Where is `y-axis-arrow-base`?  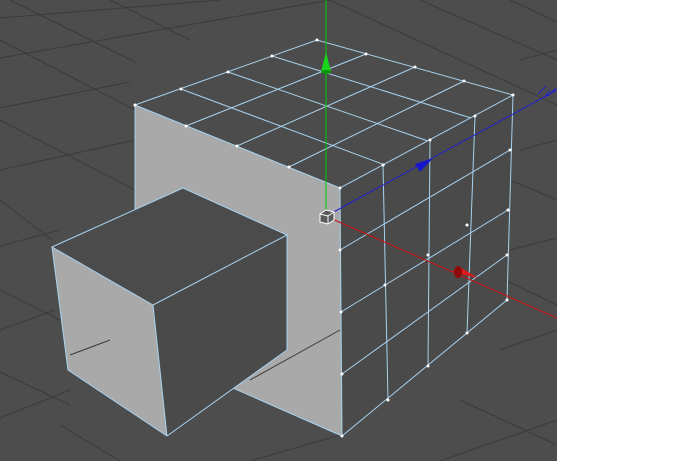 y-axis-arrow-base is located at coordinates (326, 72).